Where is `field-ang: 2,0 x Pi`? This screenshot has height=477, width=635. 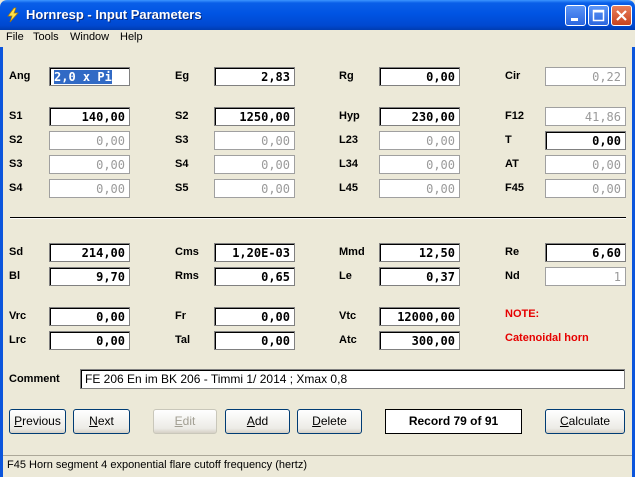
field-ang: 2,0 x Pi is located at coordinates (89, 76).